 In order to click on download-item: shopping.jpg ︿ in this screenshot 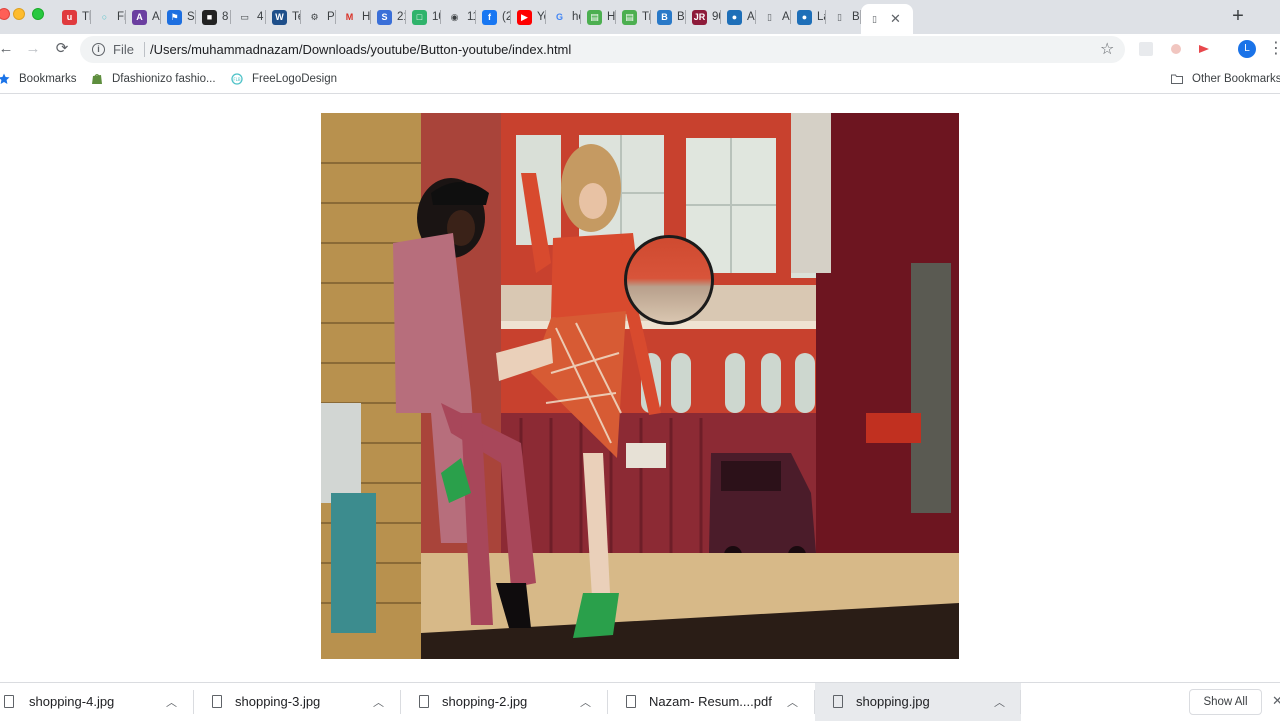, I will do `click(918, 702)`.